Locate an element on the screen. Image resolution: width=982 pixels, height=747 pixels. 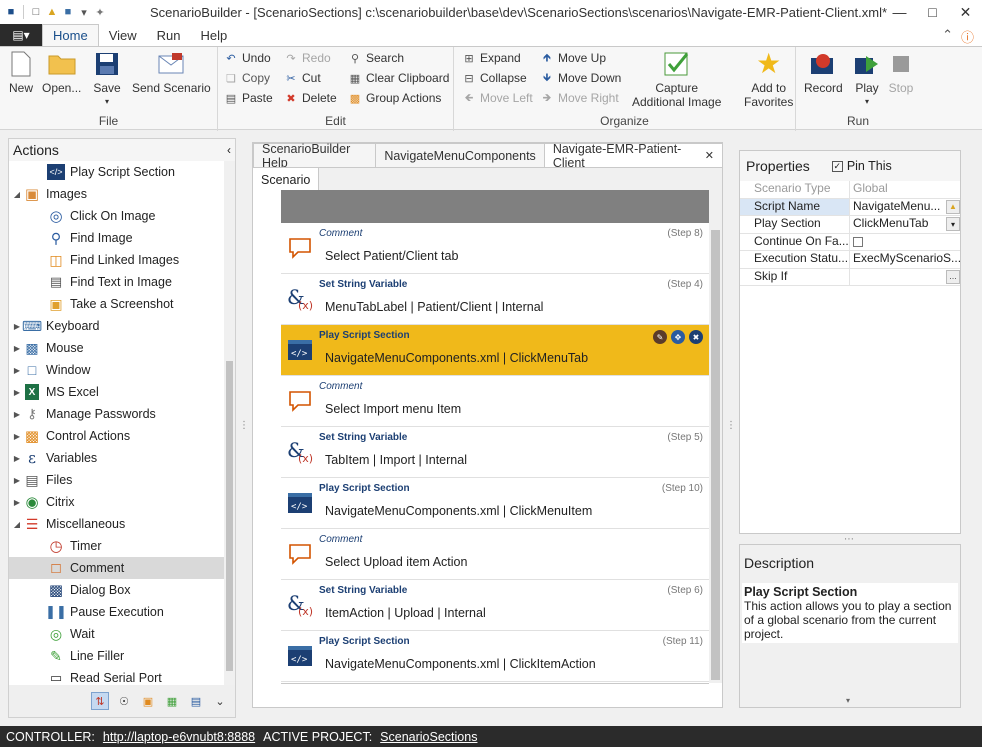
action-item: ◢ ☰ Miscellaneous is located at coordinates (117, 524).